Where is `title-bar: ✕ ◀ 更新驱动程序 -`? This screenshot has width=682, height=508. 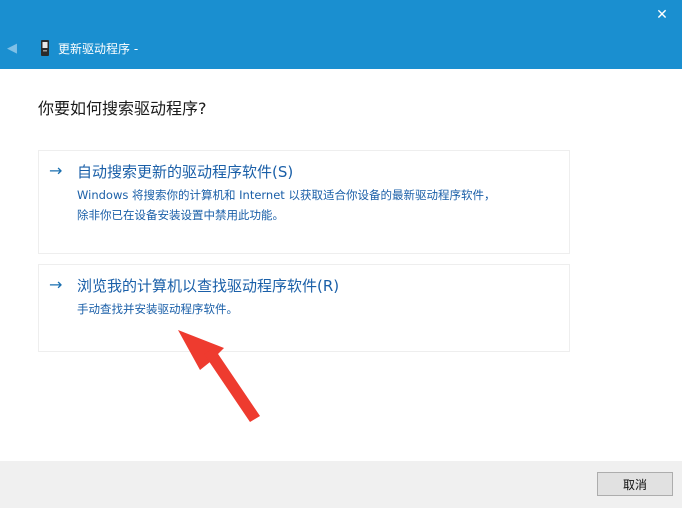
title-bar: ✕ ◀ 更新驱动程序 - is located at coordinates (341, 34).